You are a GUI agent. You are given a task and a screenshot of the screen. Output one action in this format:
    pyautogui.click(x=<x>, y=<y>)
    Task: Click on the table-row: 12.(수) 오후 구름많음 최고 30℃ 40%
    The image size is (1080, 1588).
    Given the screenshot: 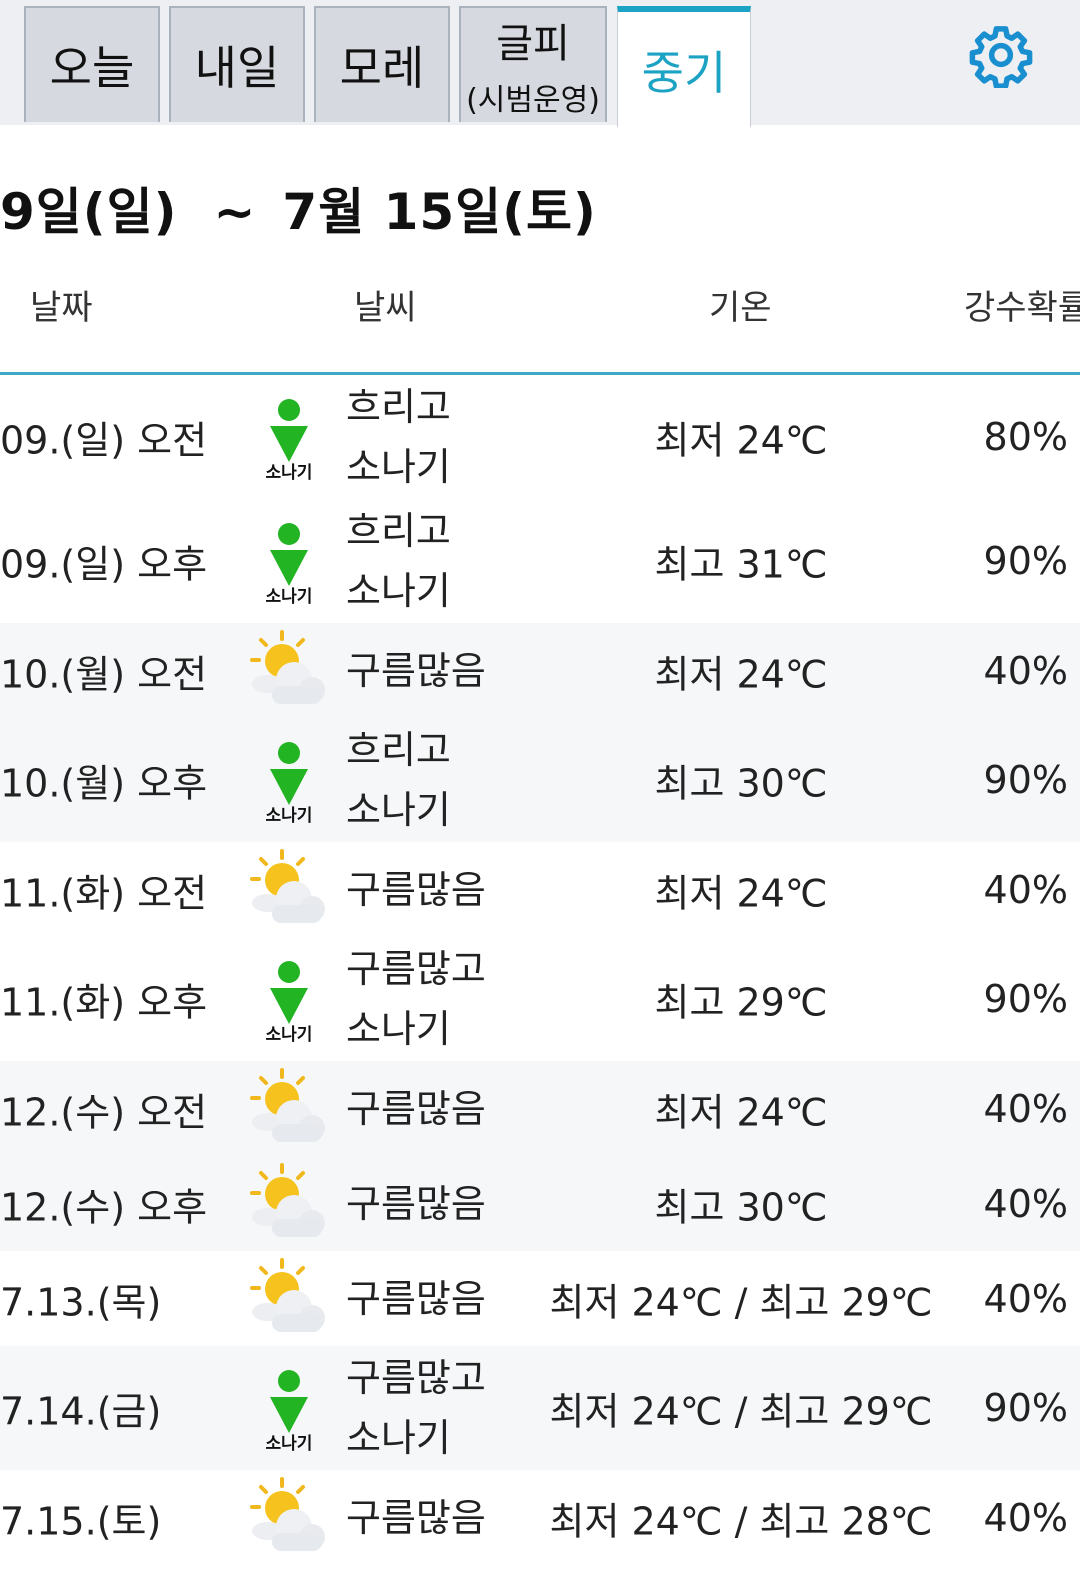 What is the action you would take?
    pyautogui.click(x=540, y=1203)
    